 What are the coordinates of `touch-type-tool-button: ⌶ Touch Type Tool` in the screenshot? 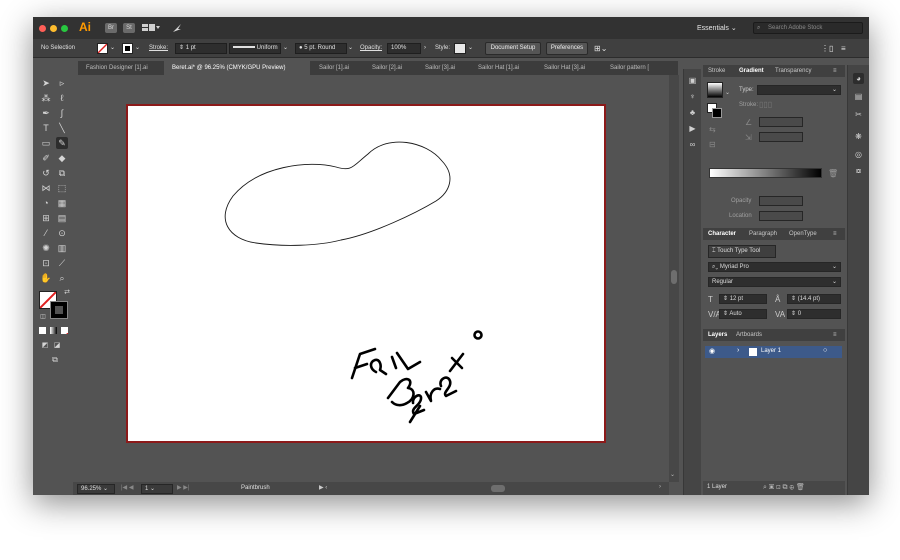 It's located at (742, 251).